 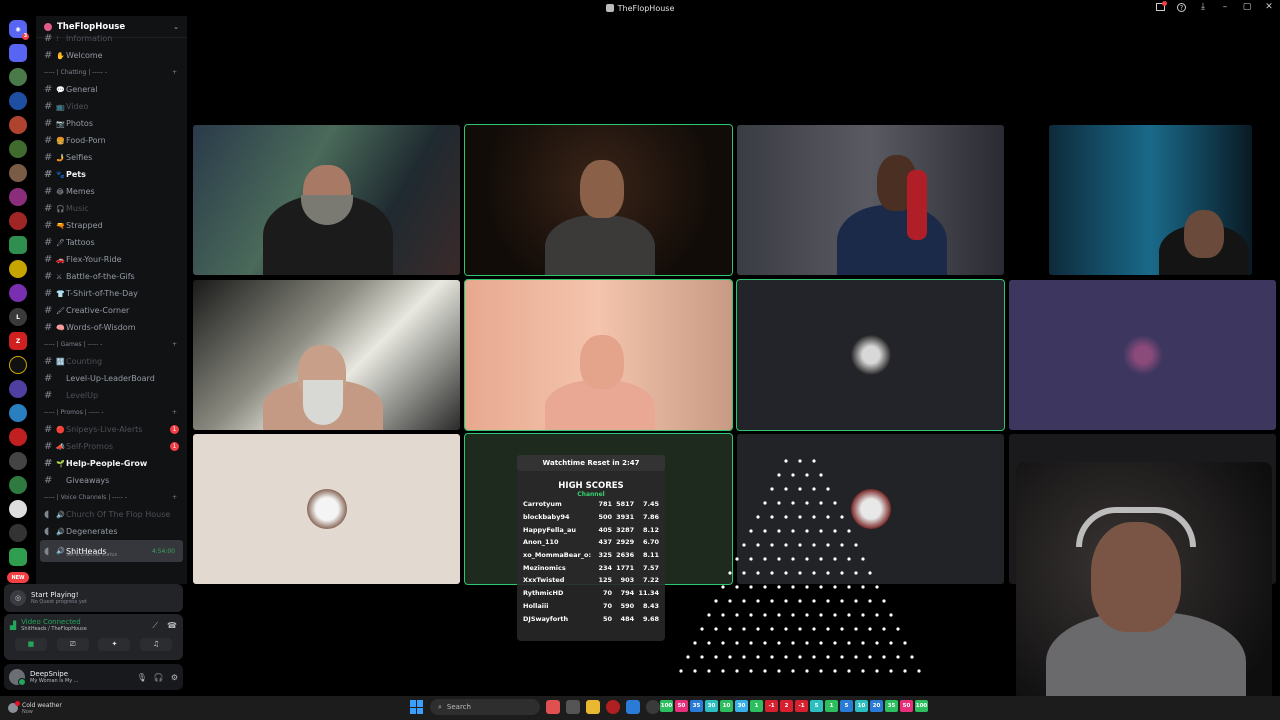 What do you see at coordinates (1225, 7) in the screenshot?
I see `minimize-button: –` at bounding box center [1225, 7].